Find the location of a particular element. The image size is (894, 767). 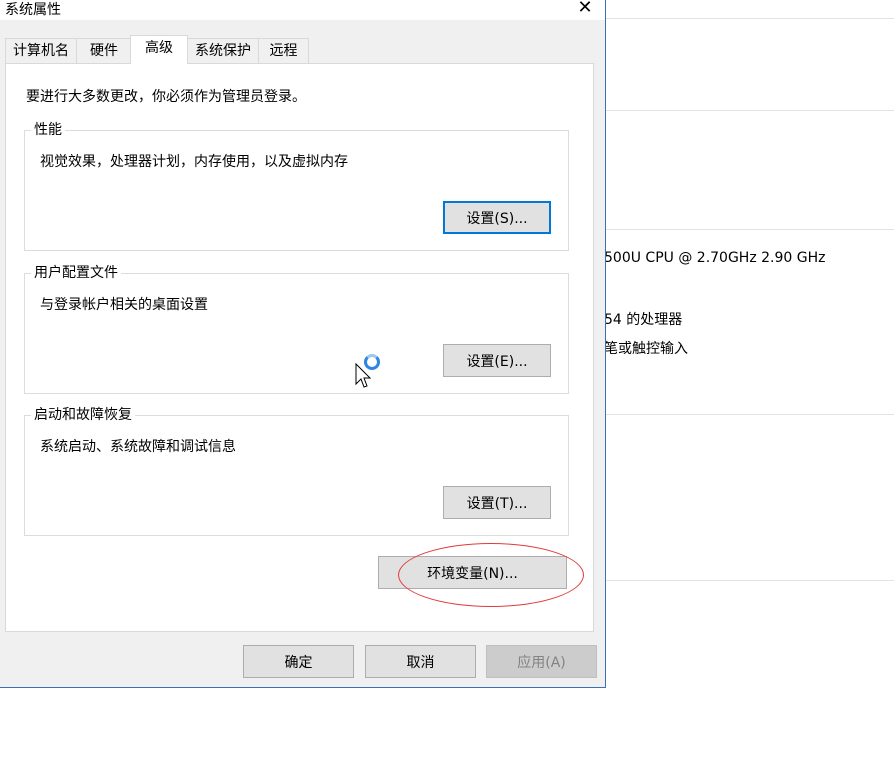

tab-system-protection: 系统保护 is located at coordinates (223, 50).